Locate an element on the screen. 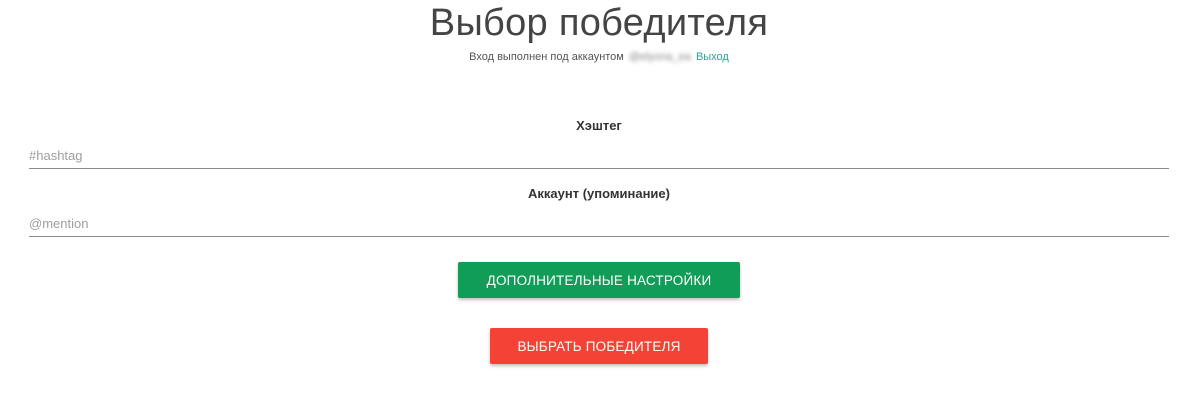 This screenshot has width=1178, height=417. logged-in-username: @elyona_ea is located at coordinates (659, 57).